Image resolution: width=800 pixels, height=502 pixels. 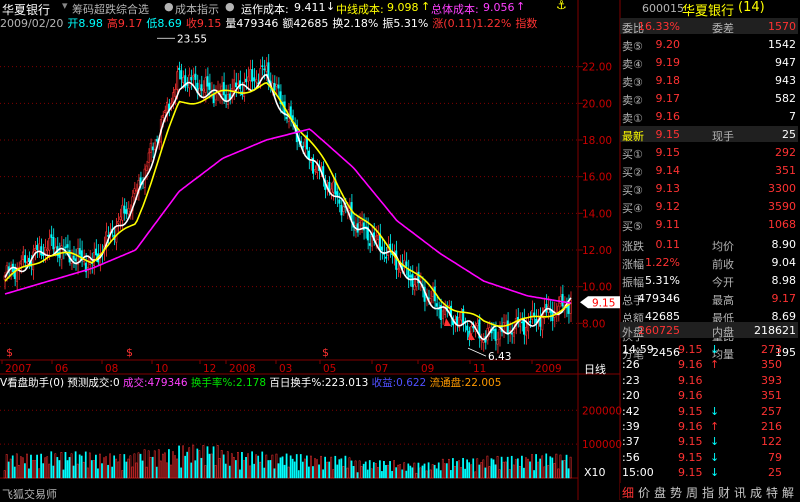 I want to click on price-axis-label: 18.00, so click(x=597, y=141).